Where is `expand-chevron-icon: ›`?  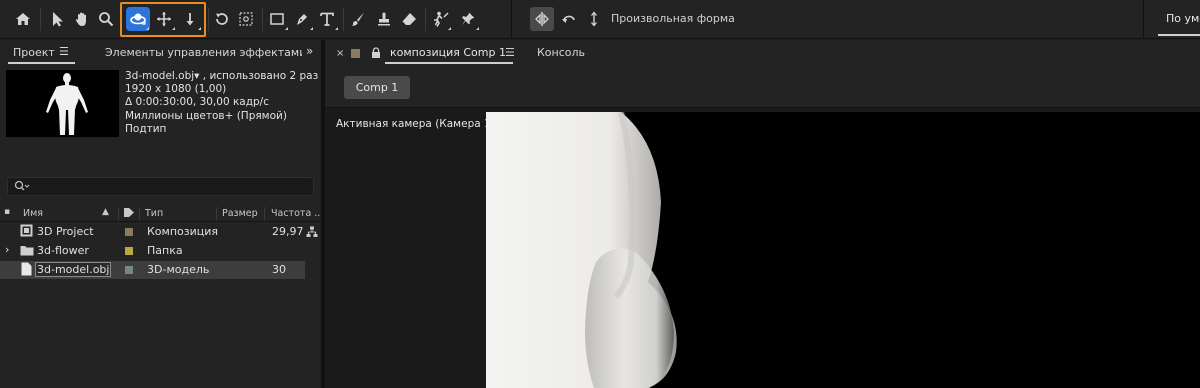
expand-chevron-icon: › is located at coordinates (7, 249).